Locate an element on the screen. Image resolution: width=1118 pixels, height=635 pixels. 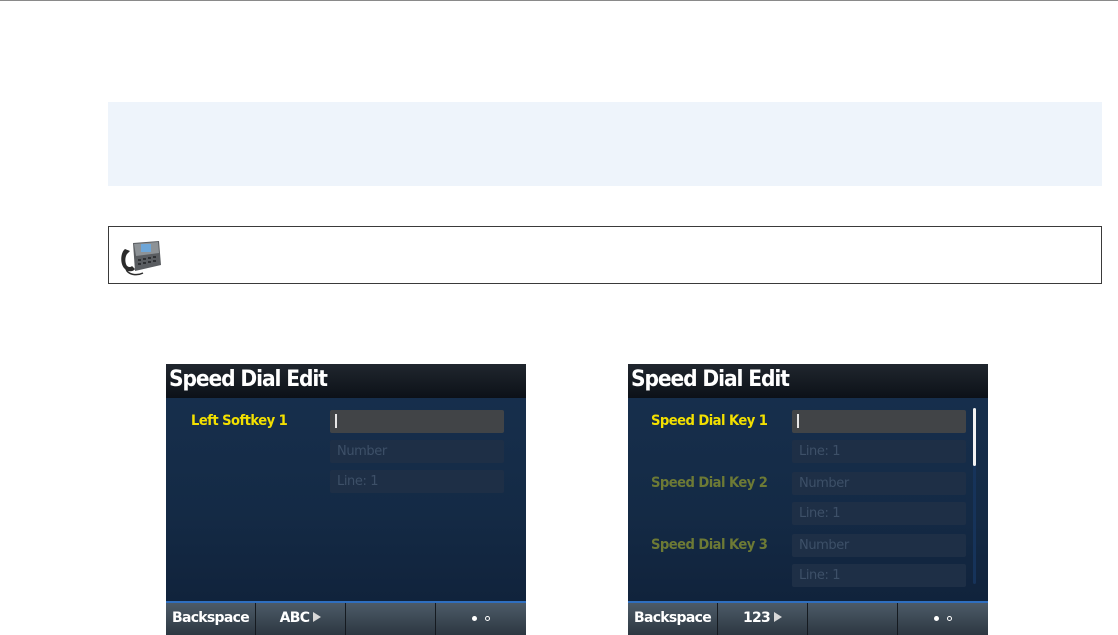
softkey-bar: Backspace ABC is located at coordinates (346, 618).